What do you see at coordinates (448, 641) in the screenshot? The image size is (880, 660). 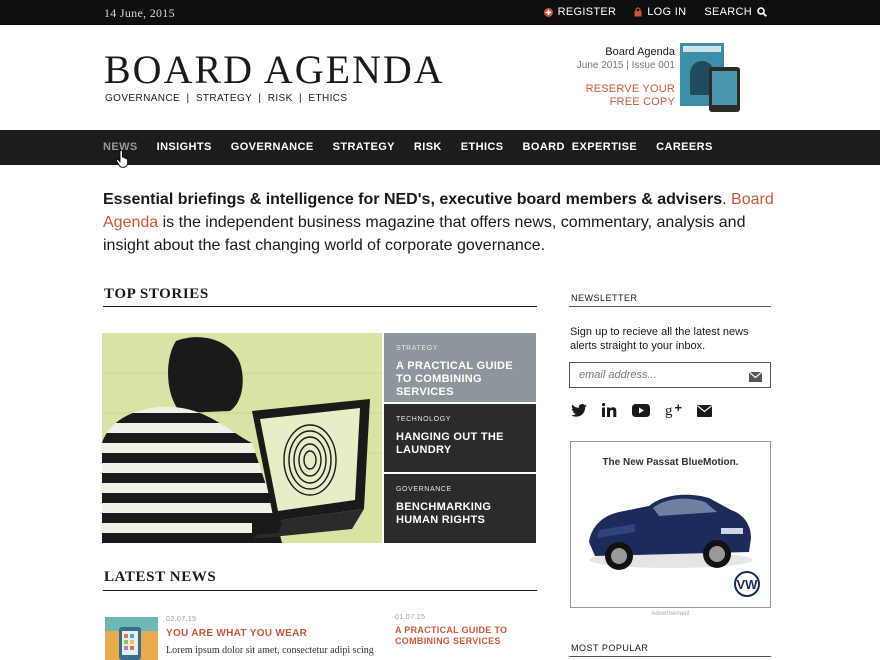 I see `news-title-line-2: COMBINING SERVICES` at bounding box center [448, 641].